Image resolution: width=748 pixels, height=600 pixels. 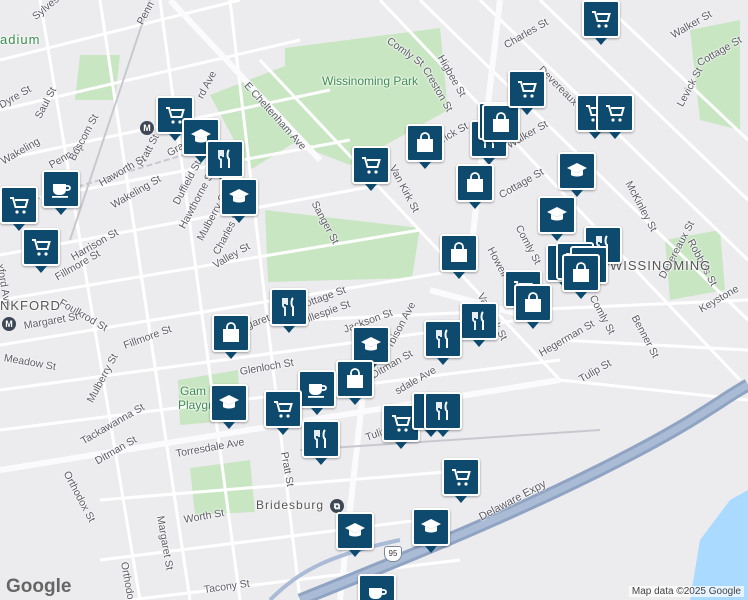 I want to click on place-label-wissinoming: WISSINOMING, so click(x=661, y=265).